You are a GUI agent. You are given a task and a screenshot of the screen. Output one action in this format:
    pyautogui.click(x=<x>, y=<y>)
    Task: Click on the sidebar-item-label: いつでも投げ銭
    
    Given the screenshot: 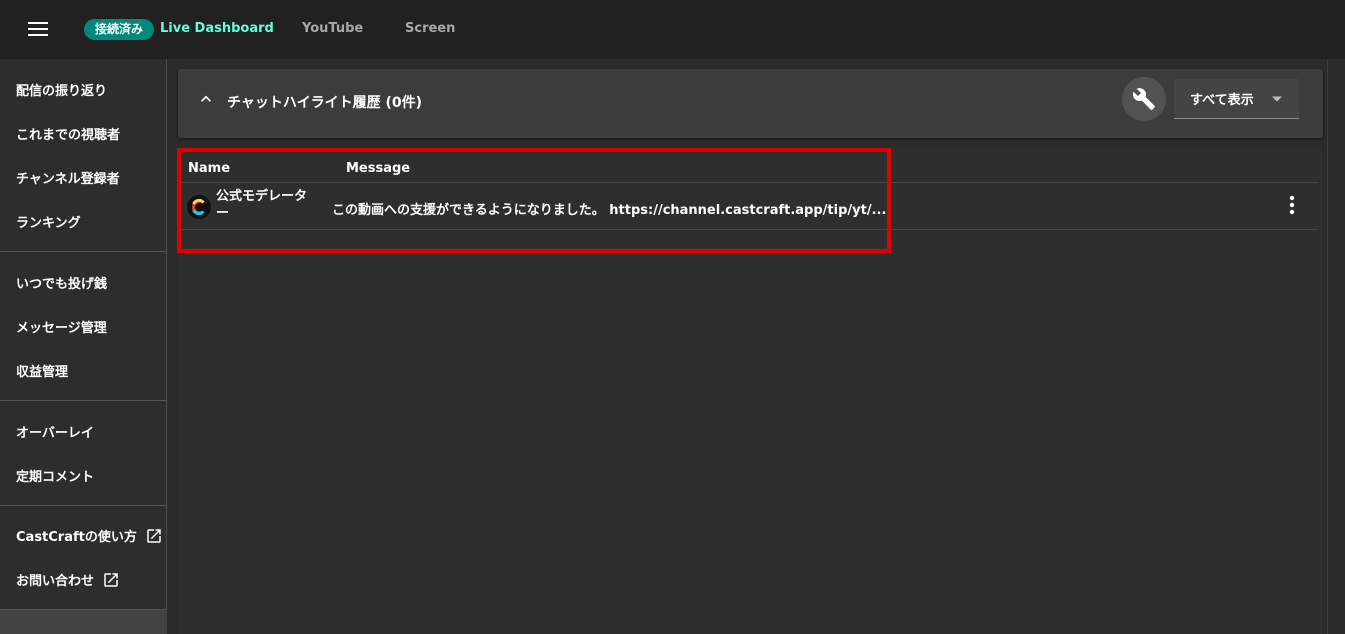 What is the action you would take?
    pyautogui.click(x=62, y=284)
    